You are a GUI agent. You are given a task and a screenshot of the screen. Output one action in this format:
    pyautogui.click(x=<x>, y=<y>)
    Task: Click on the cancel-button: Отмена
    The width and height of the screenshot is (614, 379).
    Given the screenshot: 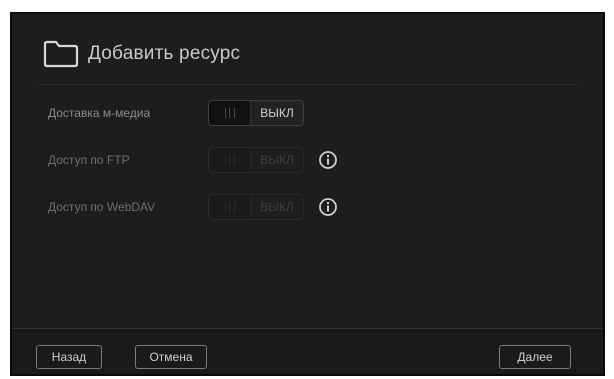 What is the action you would take?
    pyautogui.click(x=171, y=357)
    